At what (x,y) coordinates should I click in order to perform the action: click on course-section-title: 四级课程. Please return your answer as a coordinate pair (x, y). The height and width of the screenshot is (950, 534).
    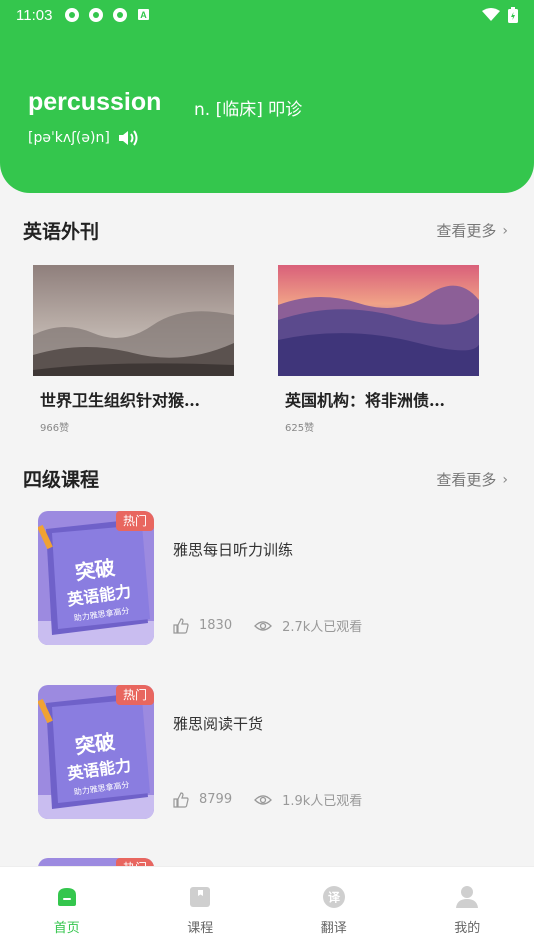
    Looking at the image, I should click on (61, 480).